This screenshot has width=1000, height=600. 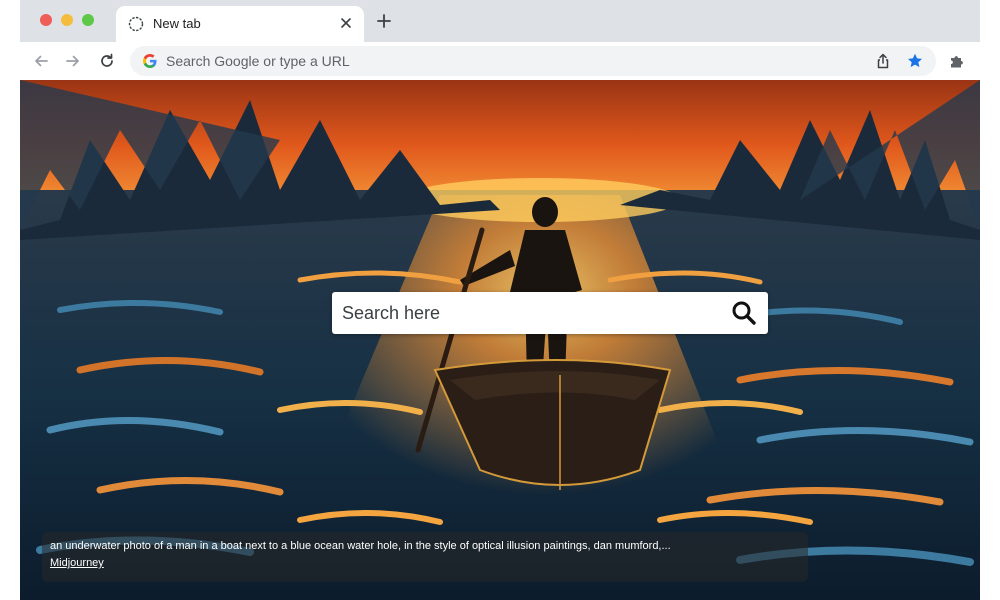 I want to click on close-icon, so click(x=346, y=23).